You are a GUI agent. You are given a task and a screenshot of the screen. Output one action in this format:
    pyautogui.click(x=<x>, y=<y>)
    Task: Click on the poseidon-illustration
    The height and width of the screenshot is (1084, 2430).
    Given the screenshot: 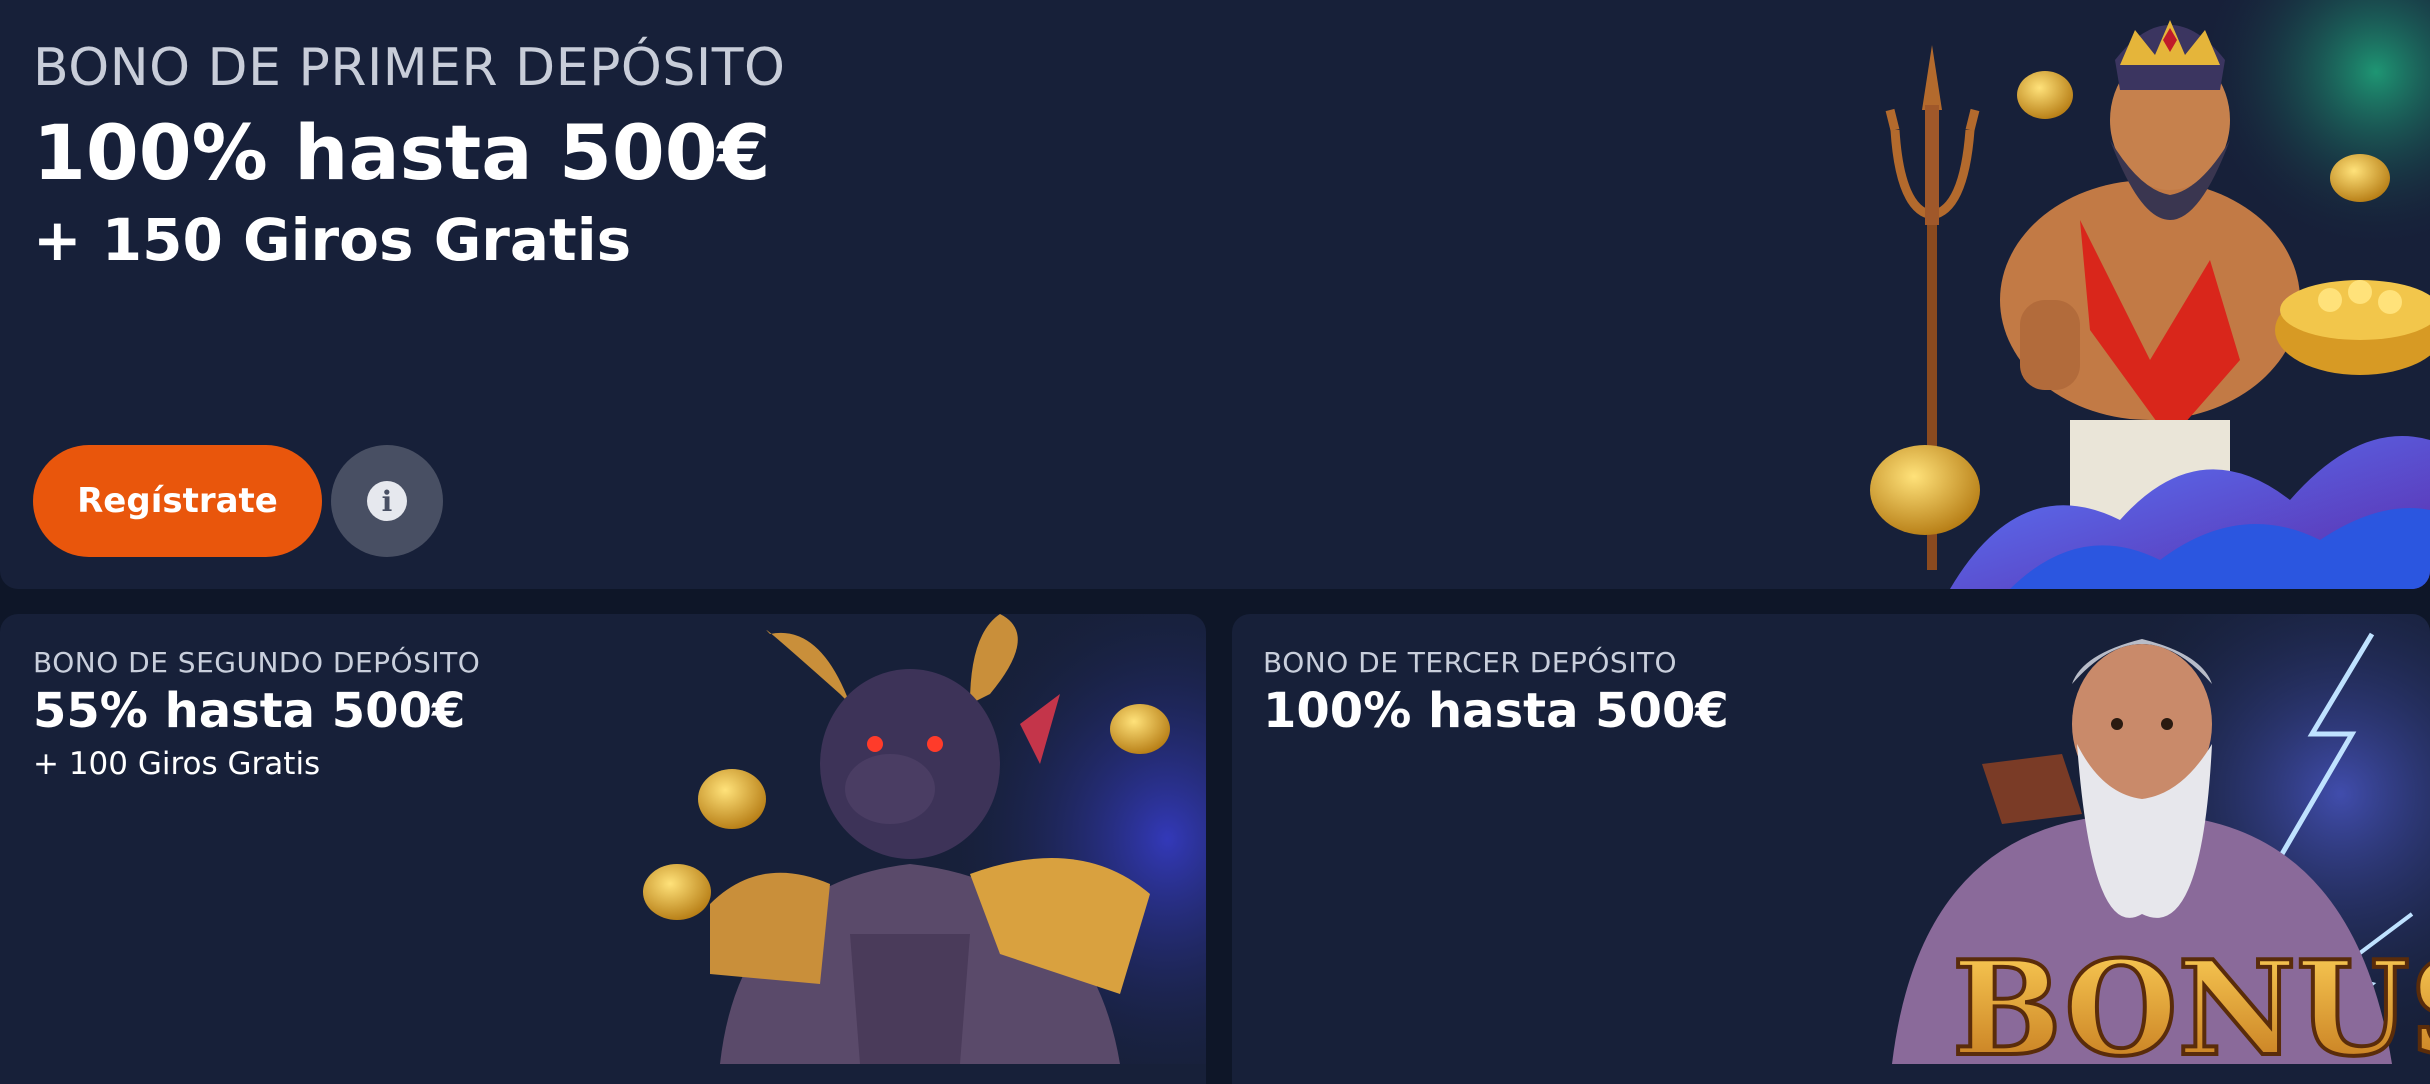 What is the action you would take?
    pyautogui.click(x=2150, y=294)
    